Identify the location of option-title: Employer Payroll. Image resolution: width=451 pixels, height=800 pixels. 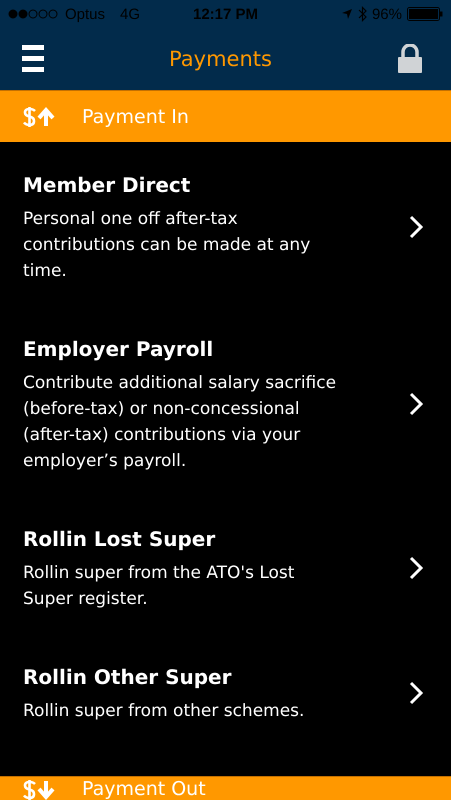
(118, 349).